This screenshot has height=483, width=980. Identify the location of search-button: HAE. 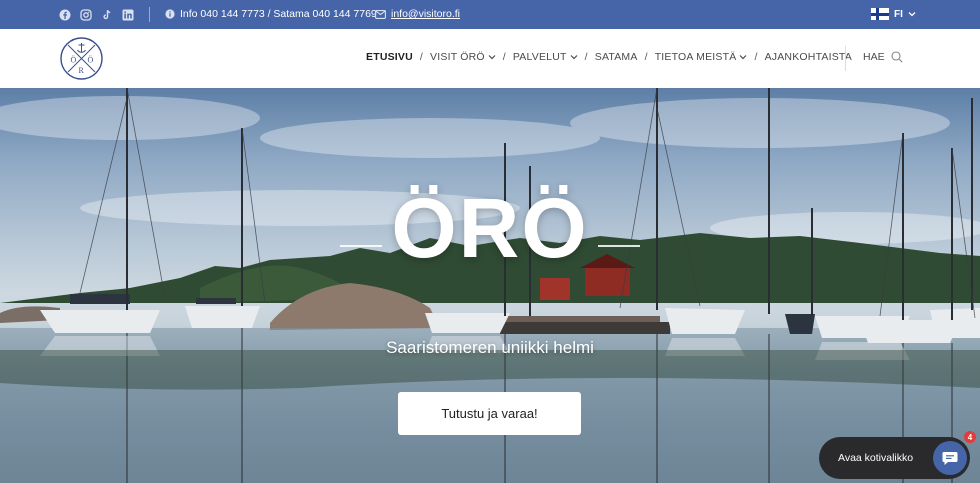
(883, 57).